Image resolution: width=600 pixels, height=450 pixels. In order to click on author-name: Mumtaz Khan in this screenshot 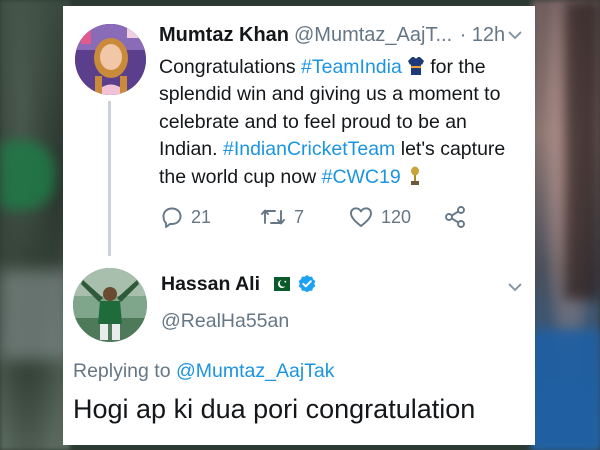, I will do `click(224, 35)`.